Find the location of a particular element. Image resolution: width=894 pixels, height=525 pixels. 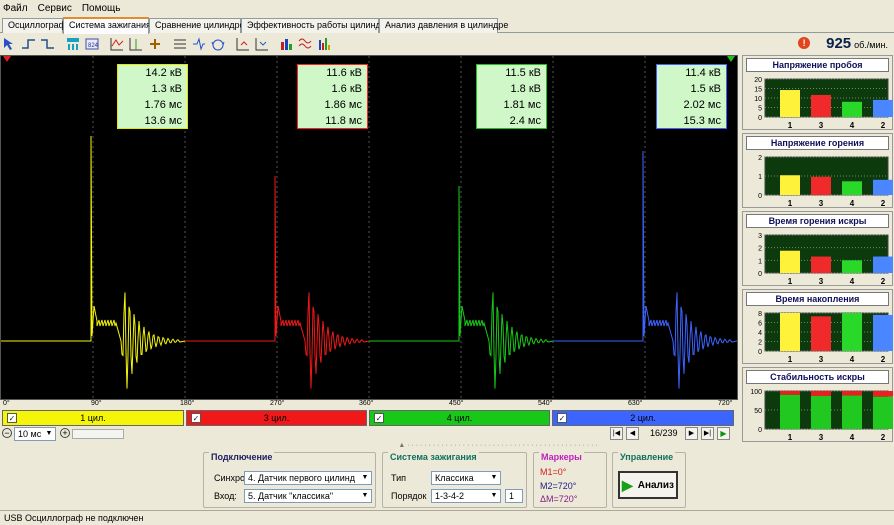

zoom-in-icon is located at coordinates (243, 44).